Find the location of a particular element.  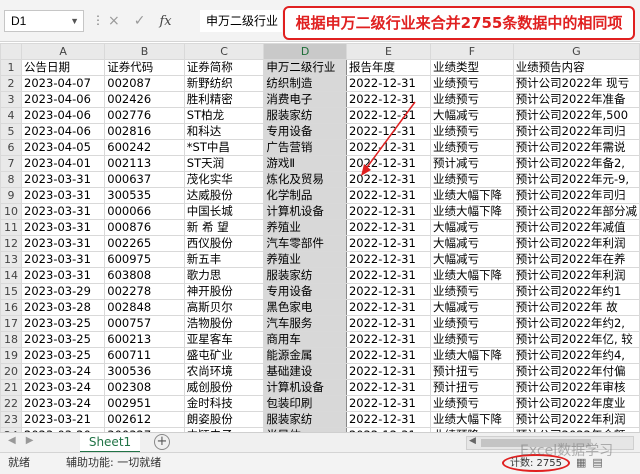

cell: 威创股份 is located at coordinates (224, 387).